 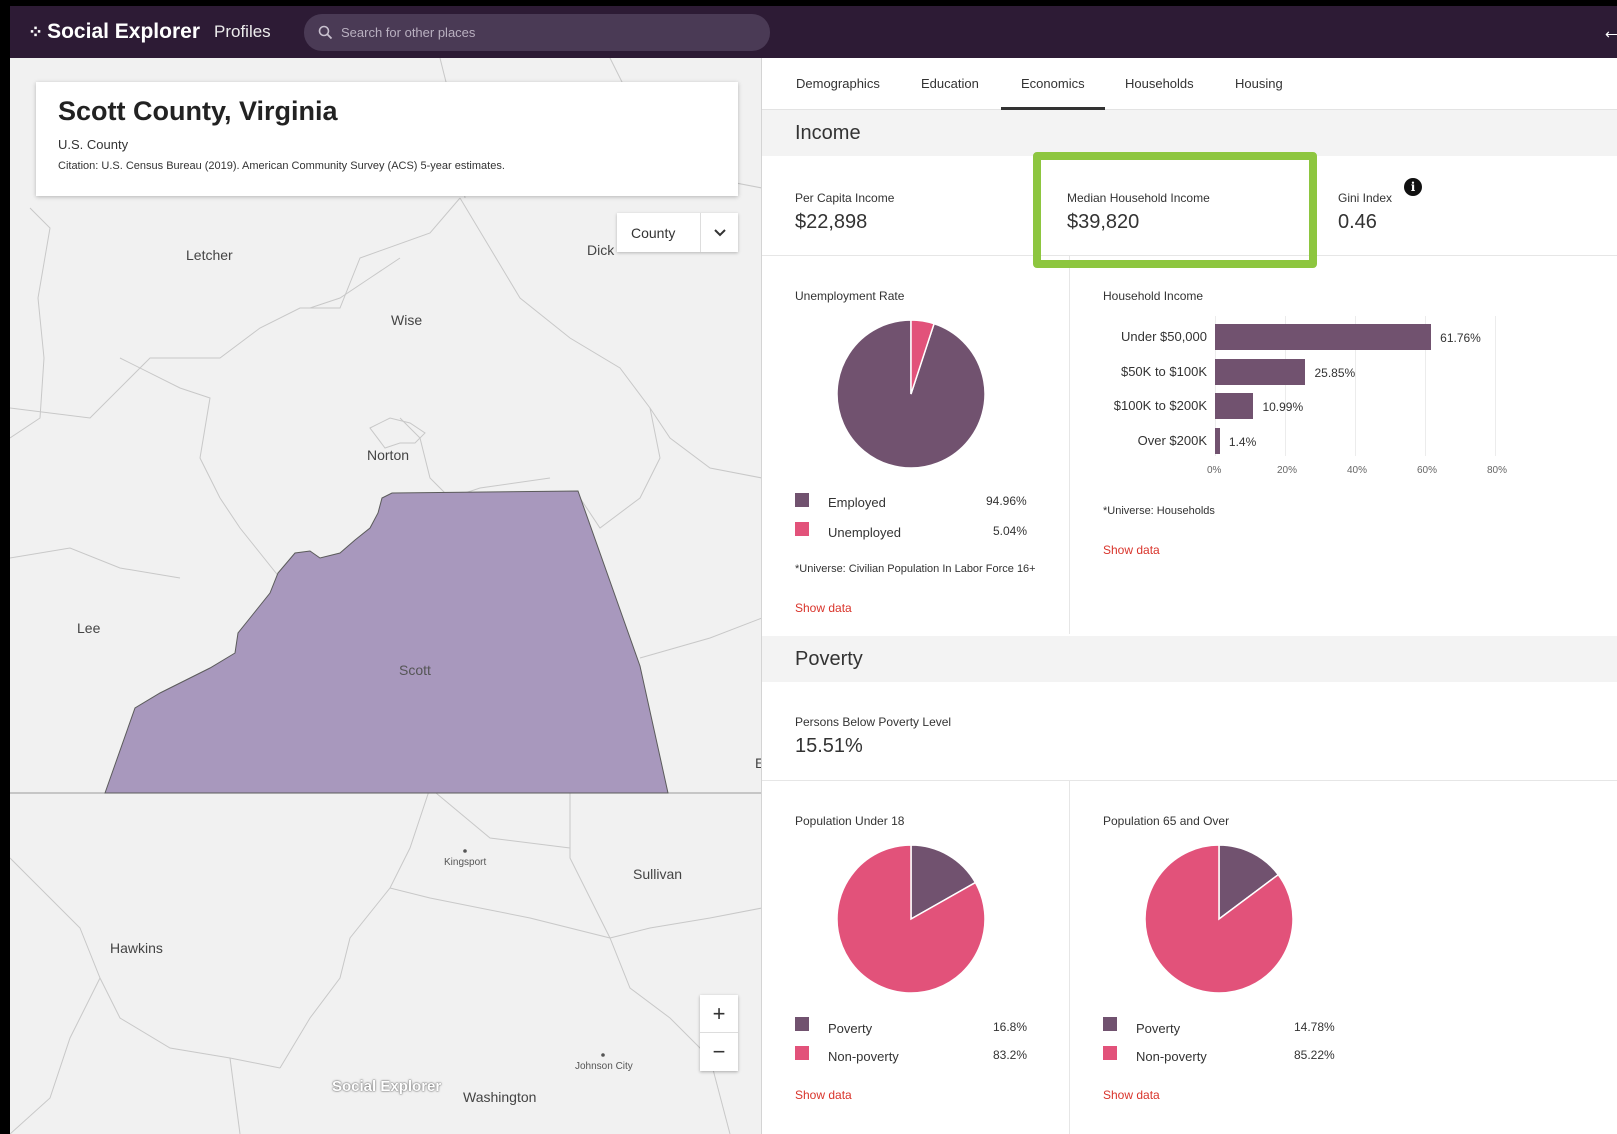 I want to click on map-watermark: Social Explorer, so click(x=387, y=1086).